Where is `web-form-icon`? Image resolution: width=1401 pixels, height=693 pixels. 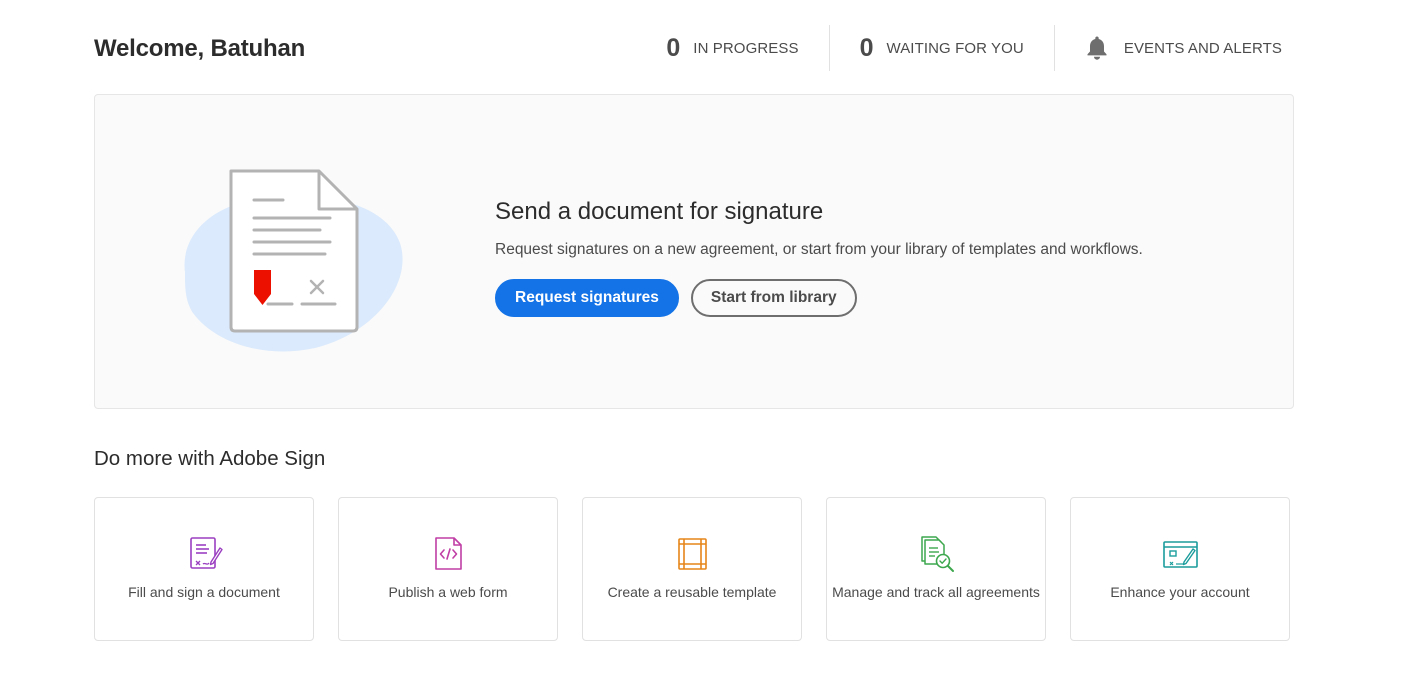
web-form-icon is located at coordinates (448, 554).